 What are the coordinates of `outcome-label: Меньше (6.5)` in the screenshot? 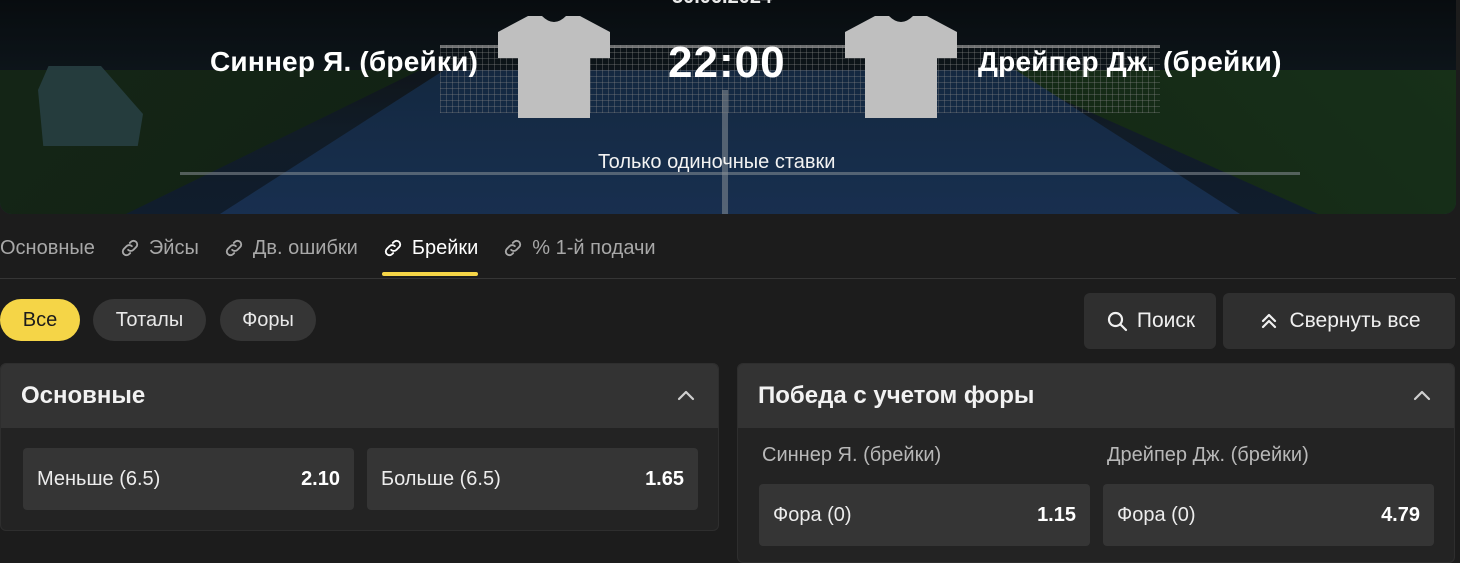 It's located at (99, 478).